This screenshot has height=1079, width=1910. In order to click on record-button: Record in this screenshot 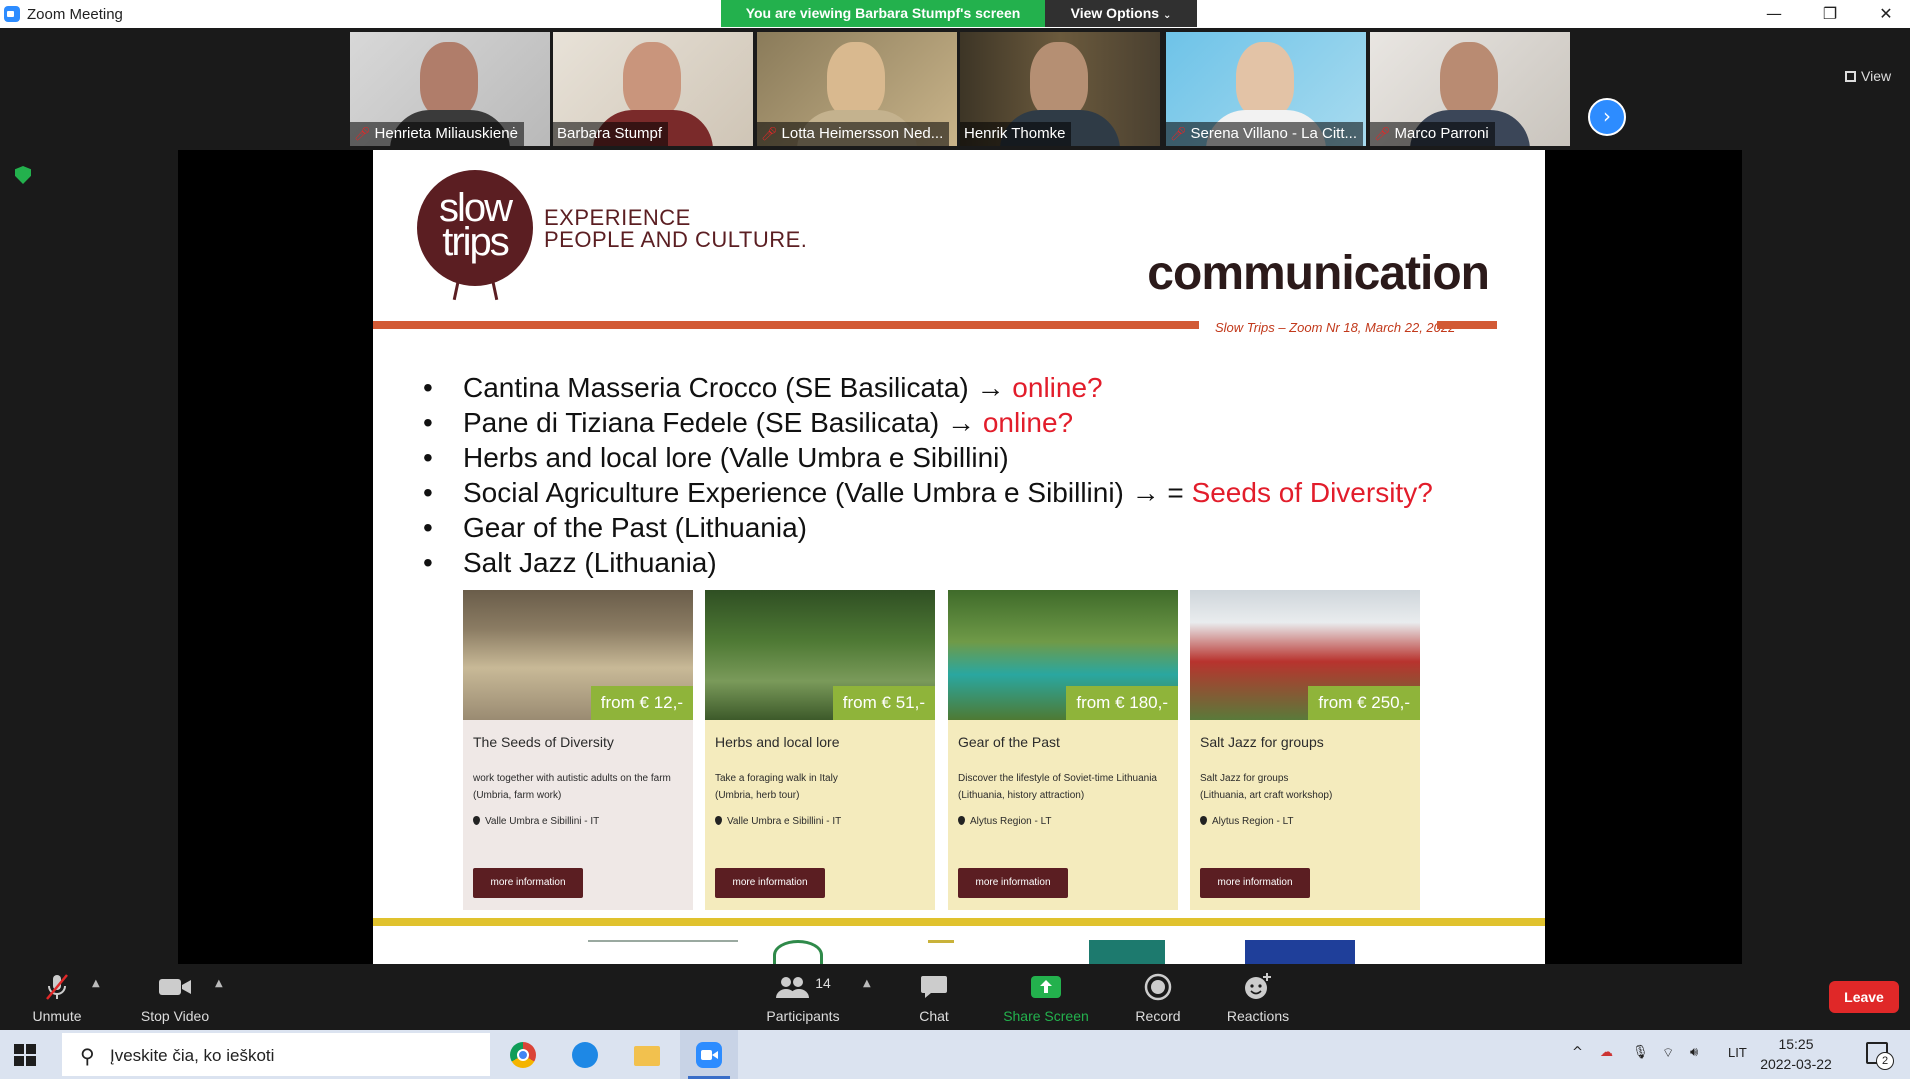, I will do `click(1158, 998)`.